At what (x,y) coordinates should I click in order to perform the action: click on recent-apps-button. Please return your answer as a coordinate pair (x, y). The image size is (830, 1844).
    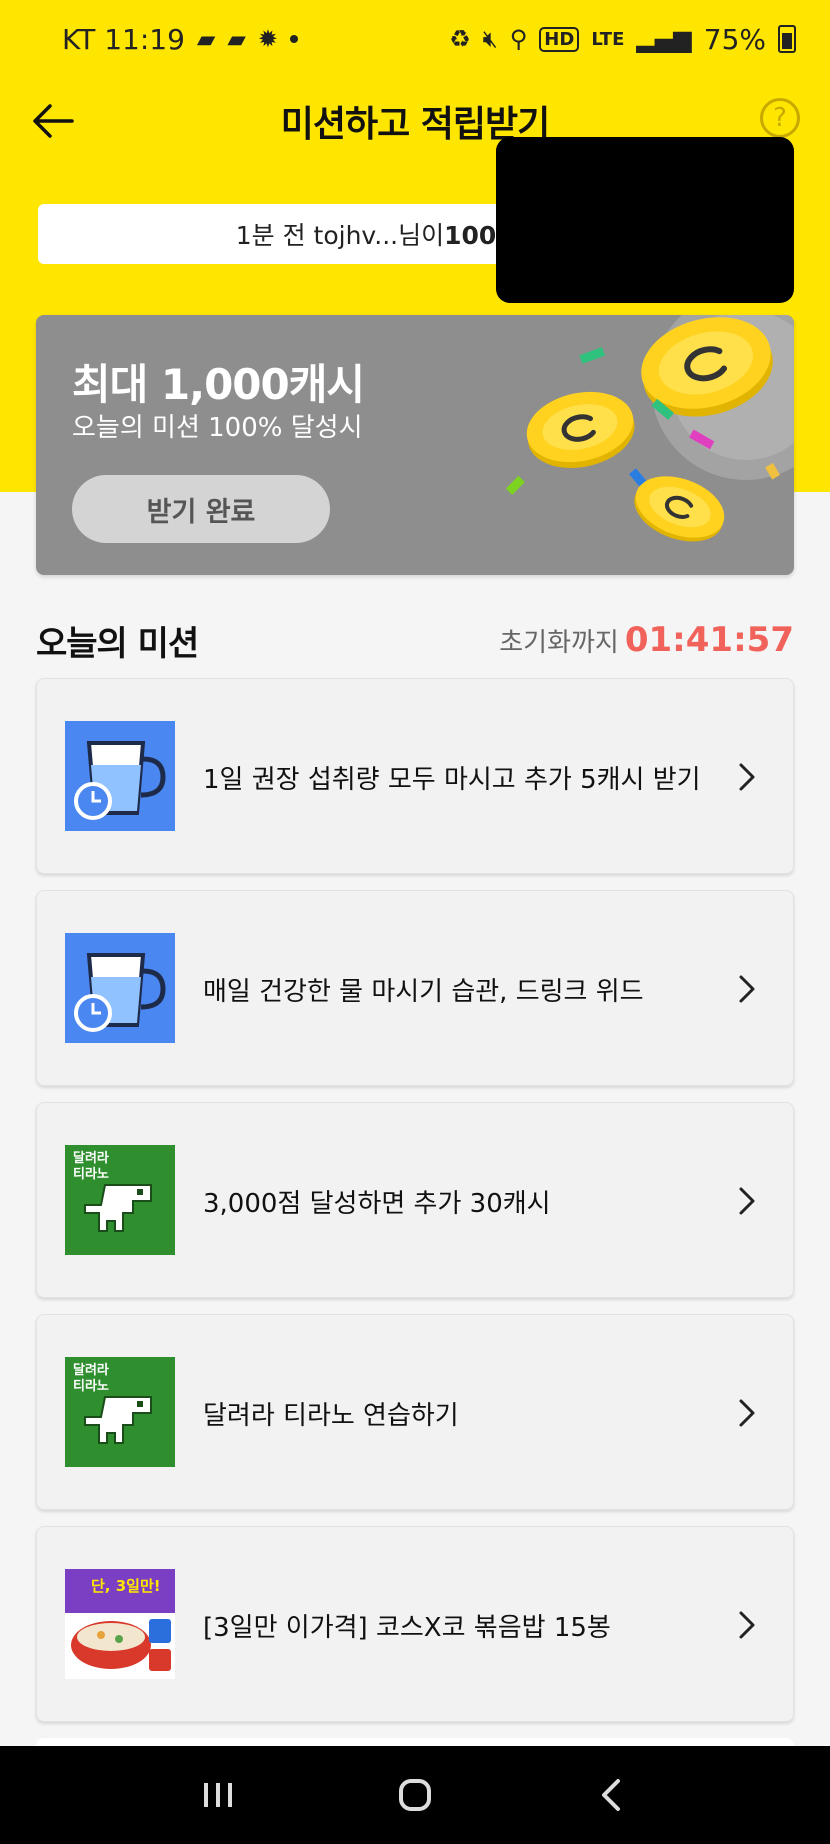
    Looking at the image, I should click on (218, 1795).